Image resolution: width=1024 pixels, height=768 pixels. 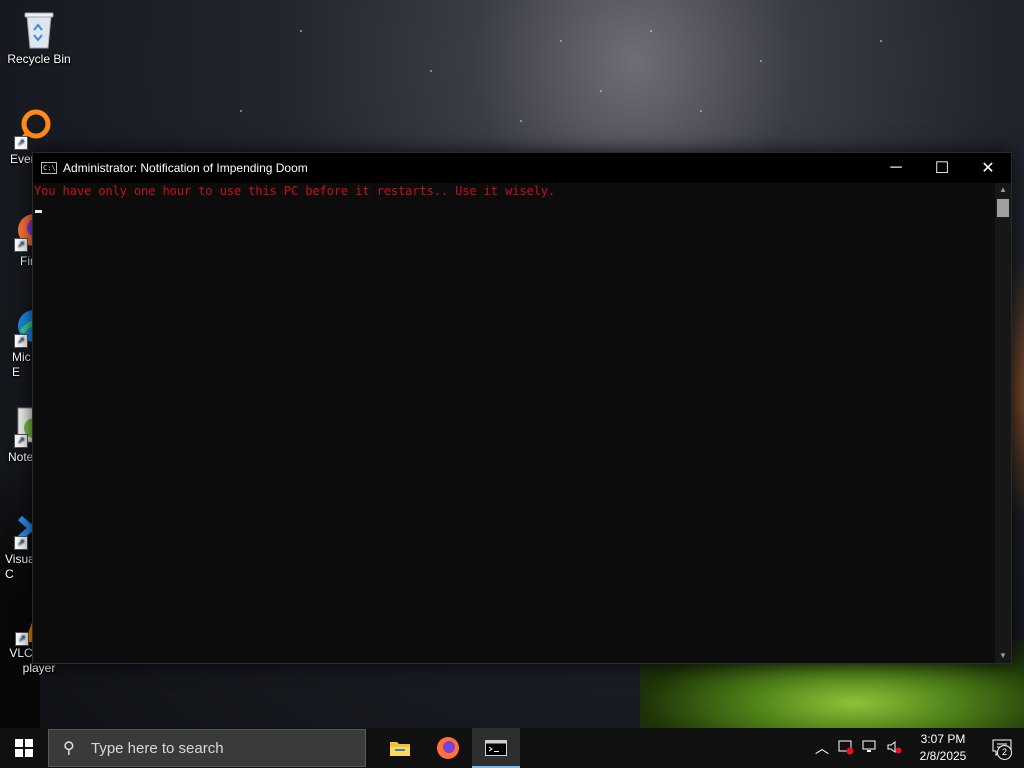 I want to click on command-prompt-icon: C:\, so click(x=49, y=168).